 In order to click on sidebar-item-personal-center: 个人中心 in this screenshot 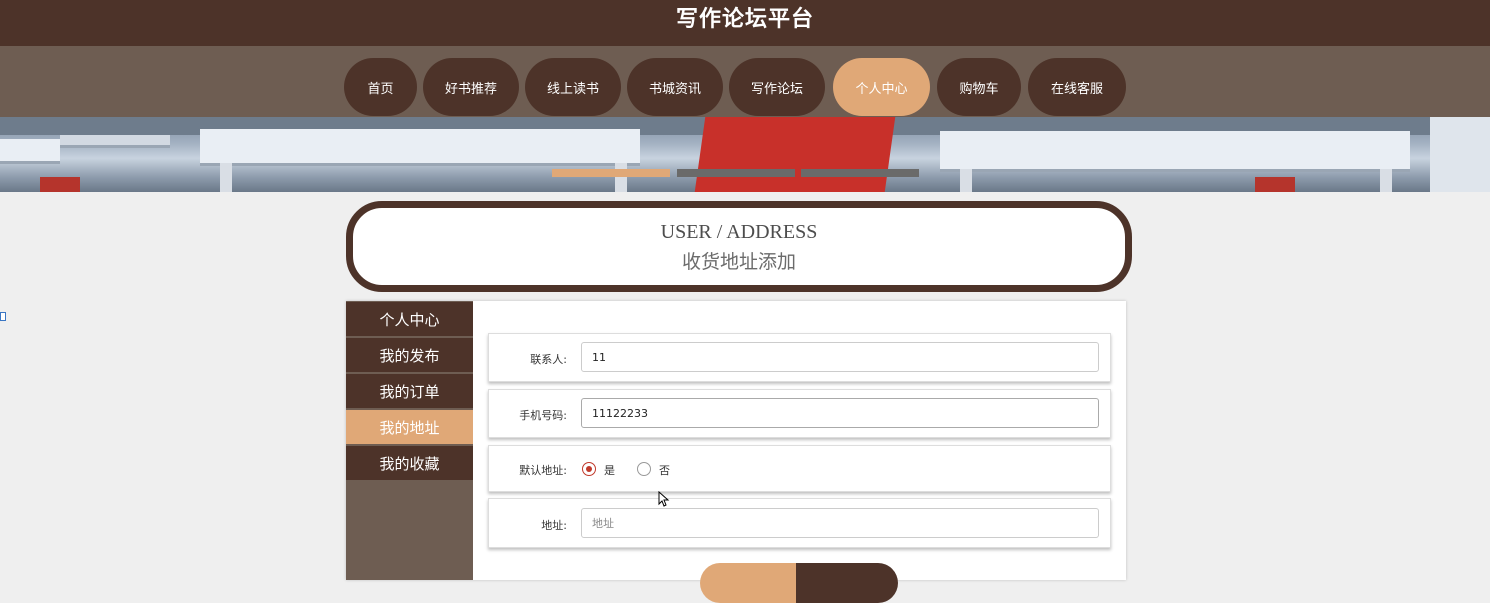, I will do `click(409, 319)`.